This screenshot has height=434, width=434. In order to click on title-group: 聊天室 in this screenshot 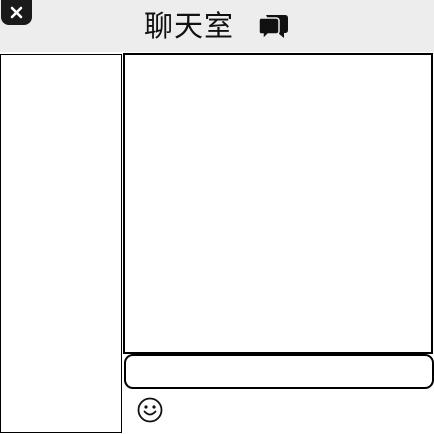, I will do `click(217, 26)`.